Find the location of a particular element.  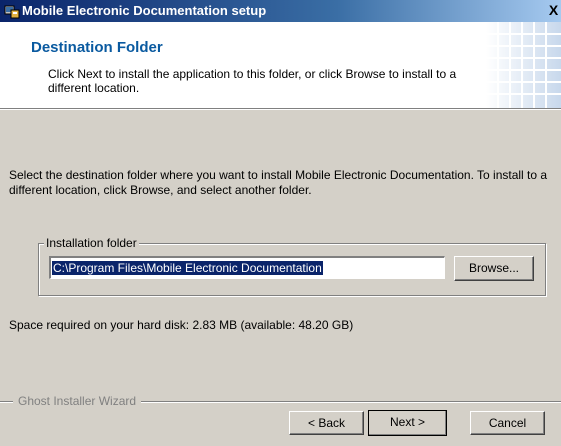

installer-icon is located at coordinates (12, 11).